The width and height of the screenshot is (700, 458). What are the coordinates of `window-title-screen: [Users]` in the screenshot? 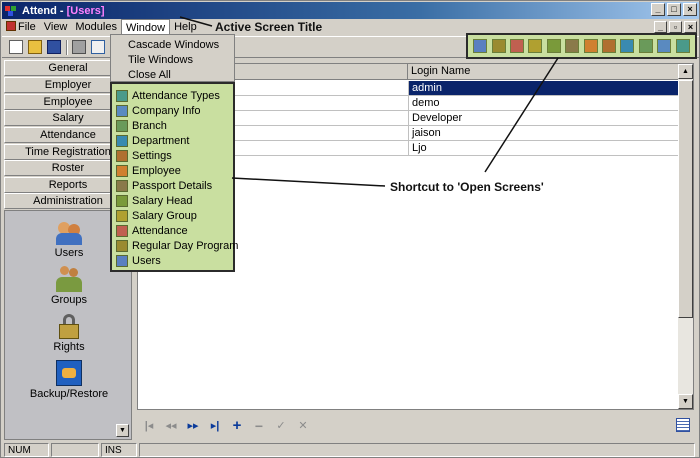 It's located at (85, 10).